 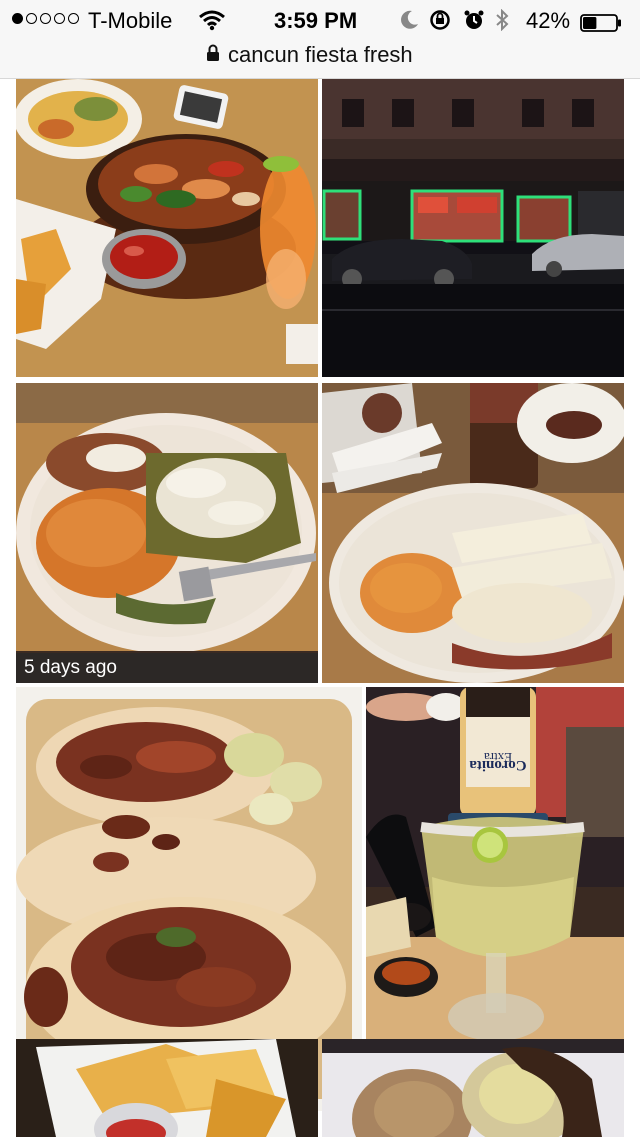 I want to click on battery-icon, so click(x=601, y=22).